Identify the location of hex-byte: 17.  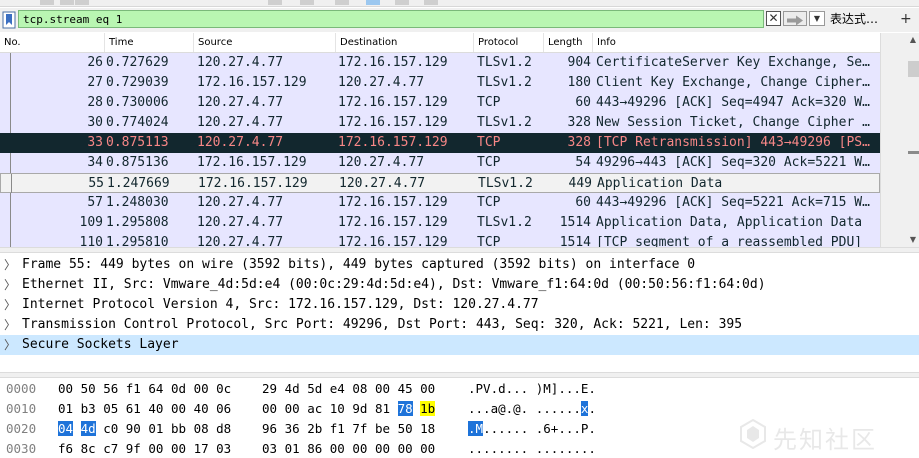
(201, 448).